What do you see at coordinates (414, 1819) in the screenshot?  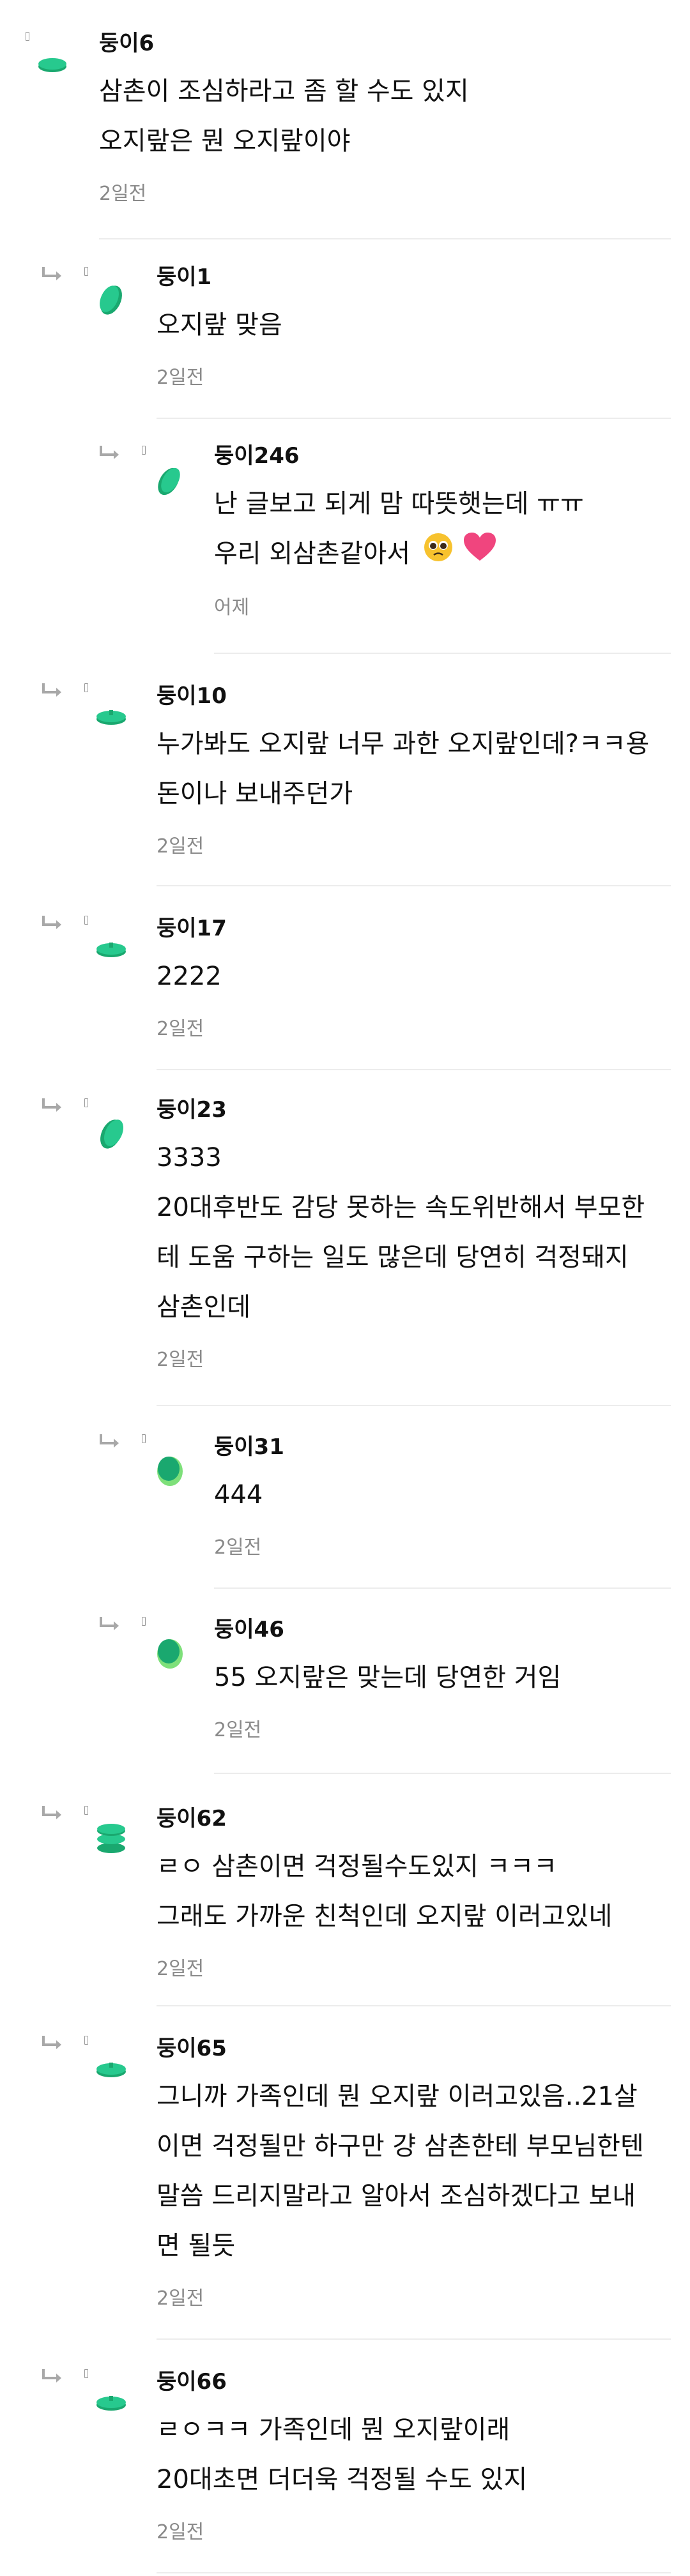 I see `comment-author: 둥이62` at bounding box center [414, 1819].